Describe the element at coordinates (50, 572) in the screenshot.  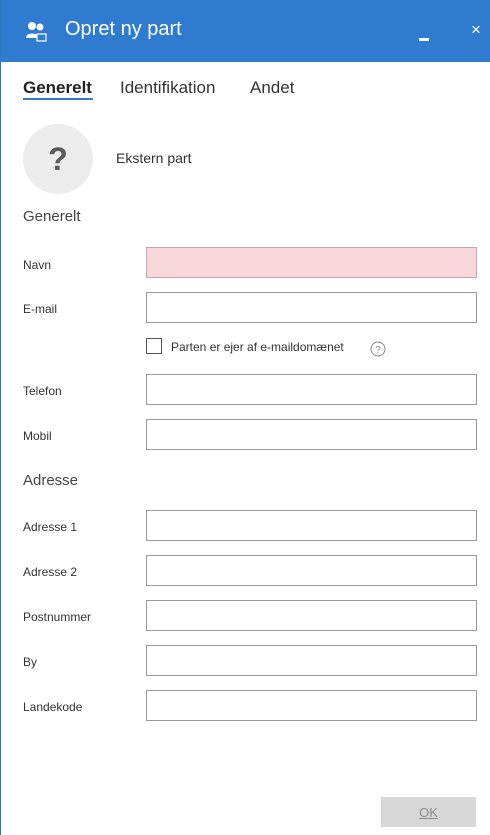
I see `adresse2-label: Adresse 2` at that location.